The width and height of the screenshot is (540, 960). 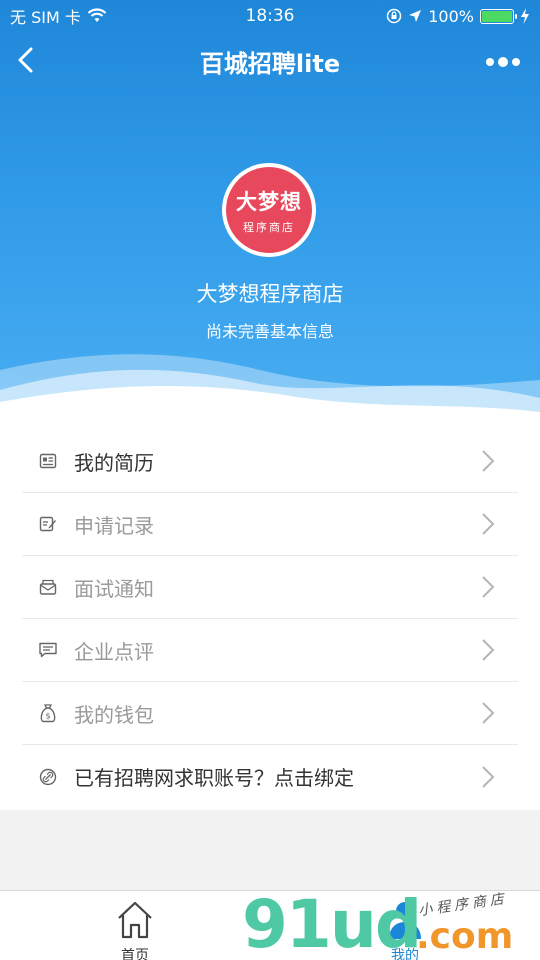 I want to click on link-icon, so click(x=48, y=777).